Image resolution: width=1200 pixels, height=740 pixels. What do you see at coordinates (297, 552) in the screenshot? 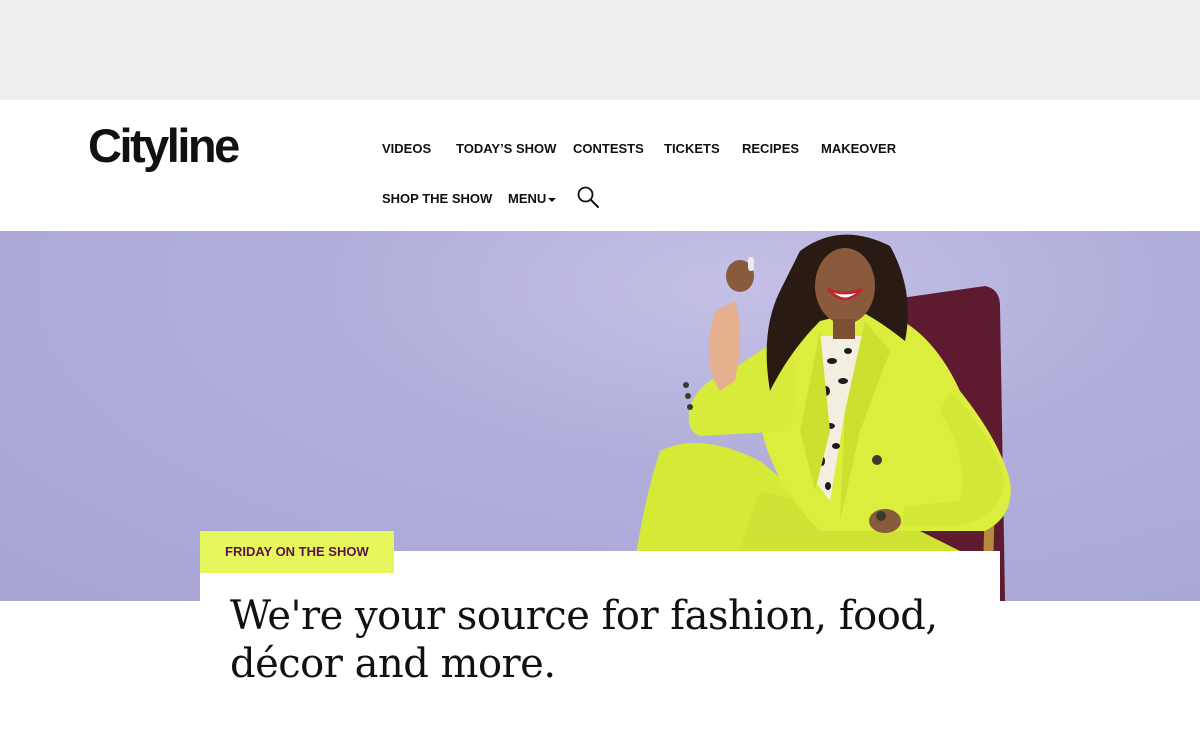
I see `friday-on-the-show-tag: FRIDAY ON THE SHOW` at bounding box center [297, 552].